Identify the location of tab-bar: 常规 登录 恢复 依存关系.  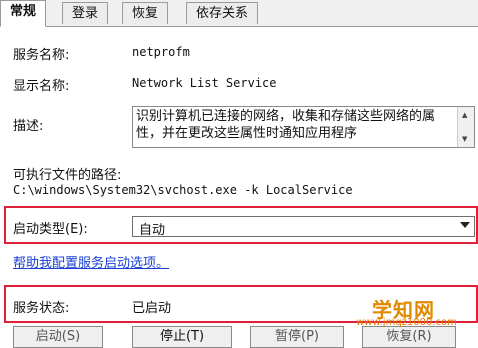
(239, 13).